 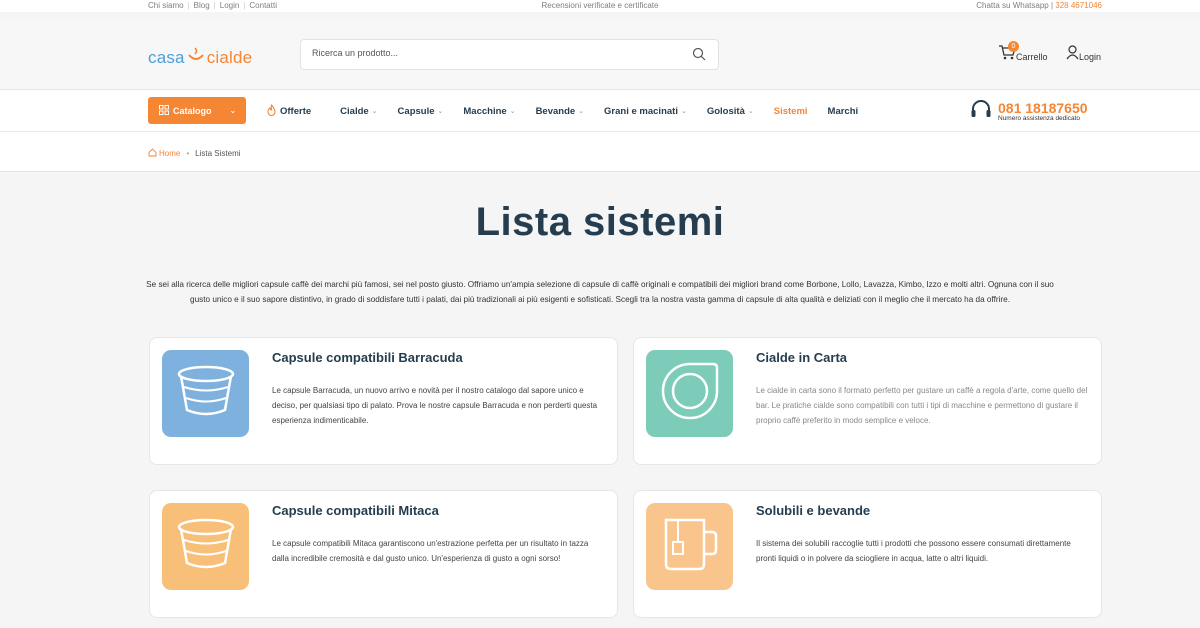 What do you see at coordinates (981, 111) in the screenshot?
I see `headset-icon` at bounding box center [981, 111].